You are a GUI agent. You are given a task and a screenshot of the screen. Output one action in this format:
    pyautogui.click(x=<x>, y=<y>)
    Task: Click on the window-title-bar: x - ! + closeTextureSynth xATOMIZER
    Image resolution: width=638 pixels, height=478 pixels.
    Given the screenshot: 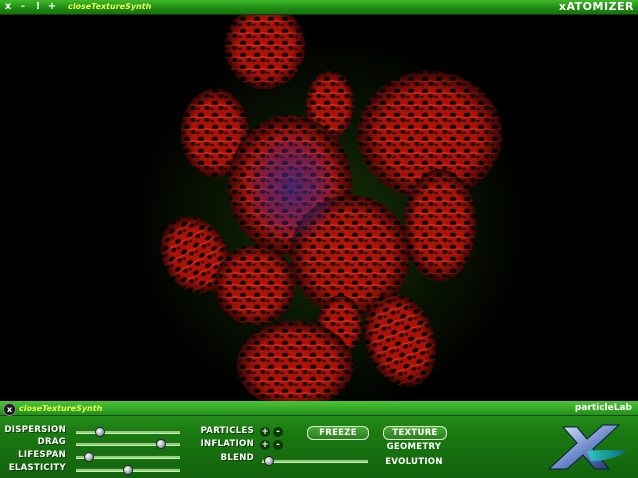 What is the action you would take?
    pyautogui.click(x=319, y=7)
    